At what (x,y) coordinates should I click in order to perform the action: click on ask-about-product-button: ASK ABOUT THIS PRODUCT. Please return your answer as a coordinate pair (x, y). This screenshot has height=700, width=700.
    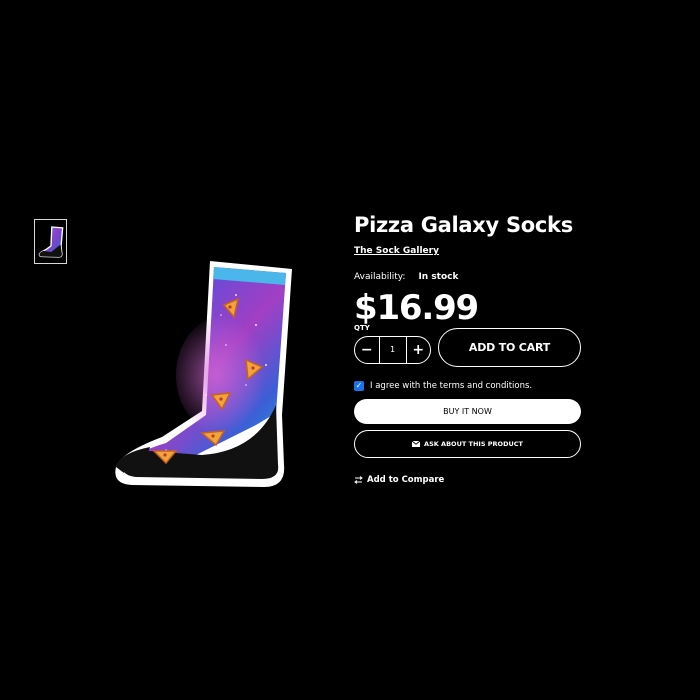
    Looking at the image, I should click on (467, 444).